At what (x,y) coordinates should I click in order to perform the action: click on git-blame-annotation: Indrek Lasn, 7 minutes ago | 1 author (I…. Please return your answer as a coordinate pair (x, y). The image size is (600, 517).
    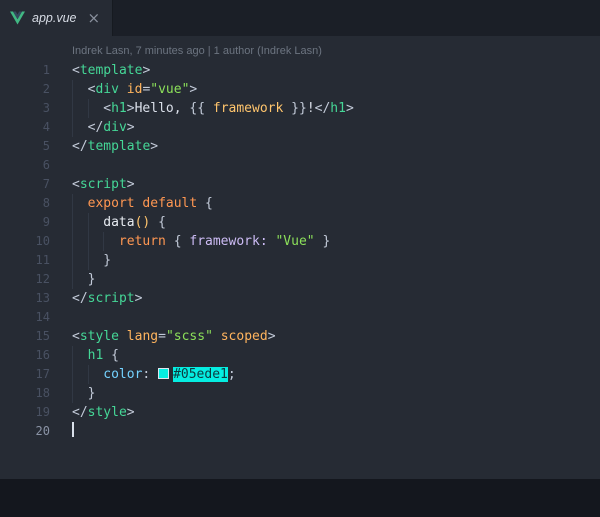
    Looking at the image, I should click on (336, 51).